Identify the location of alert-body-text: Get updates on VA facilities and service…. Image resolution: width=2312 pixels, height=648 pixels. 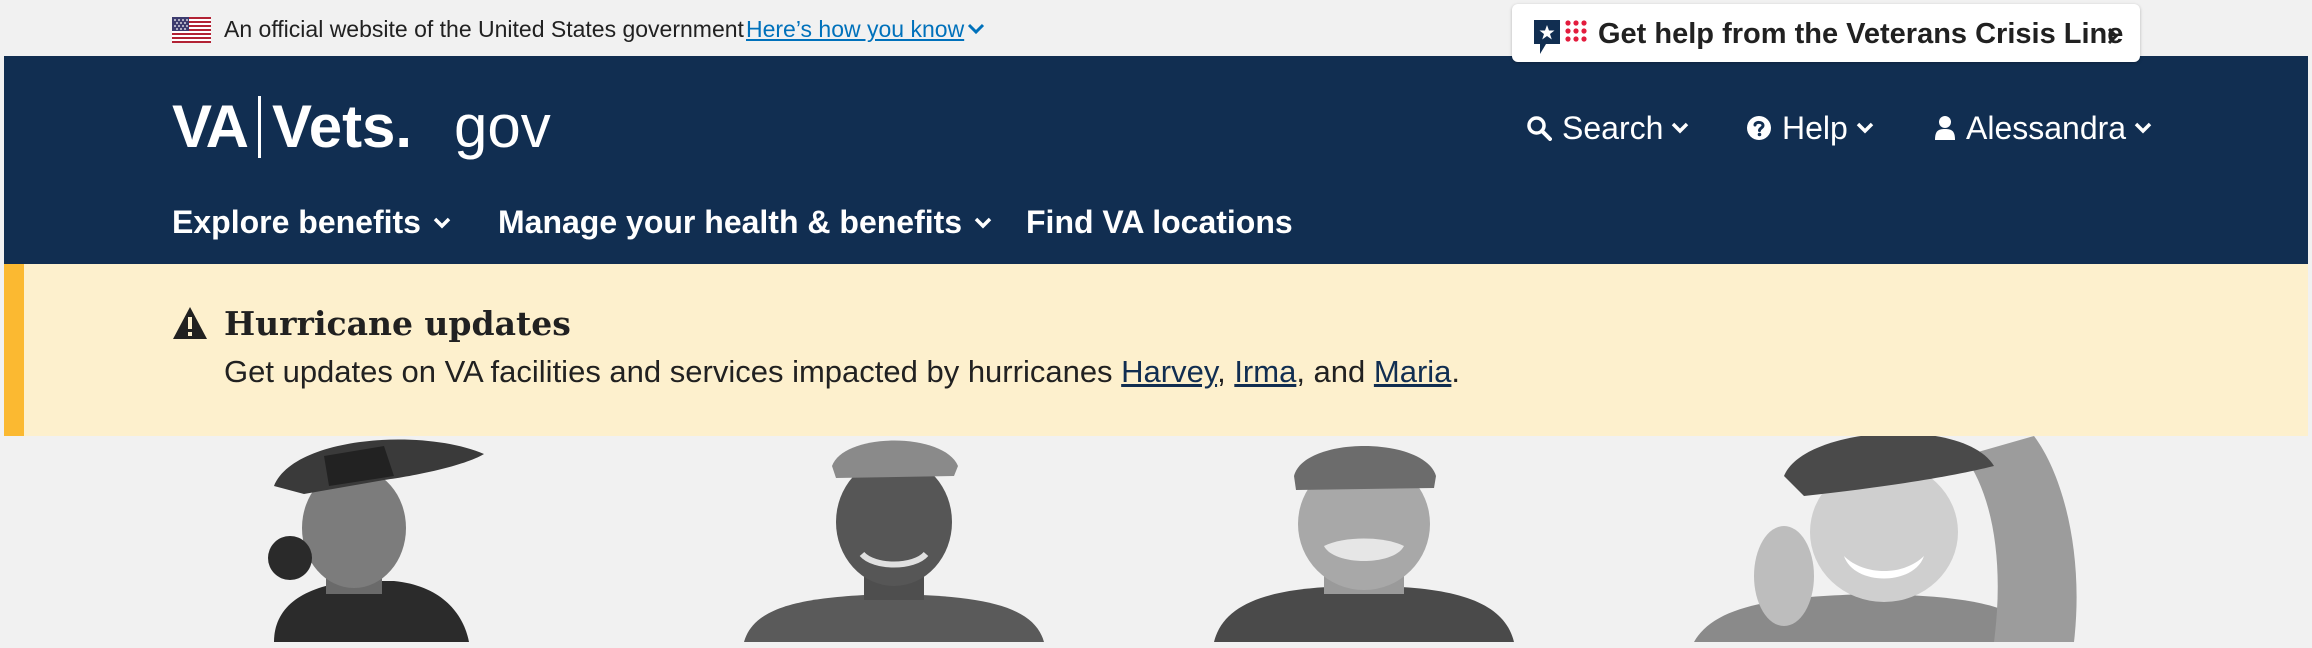
(673, 371).